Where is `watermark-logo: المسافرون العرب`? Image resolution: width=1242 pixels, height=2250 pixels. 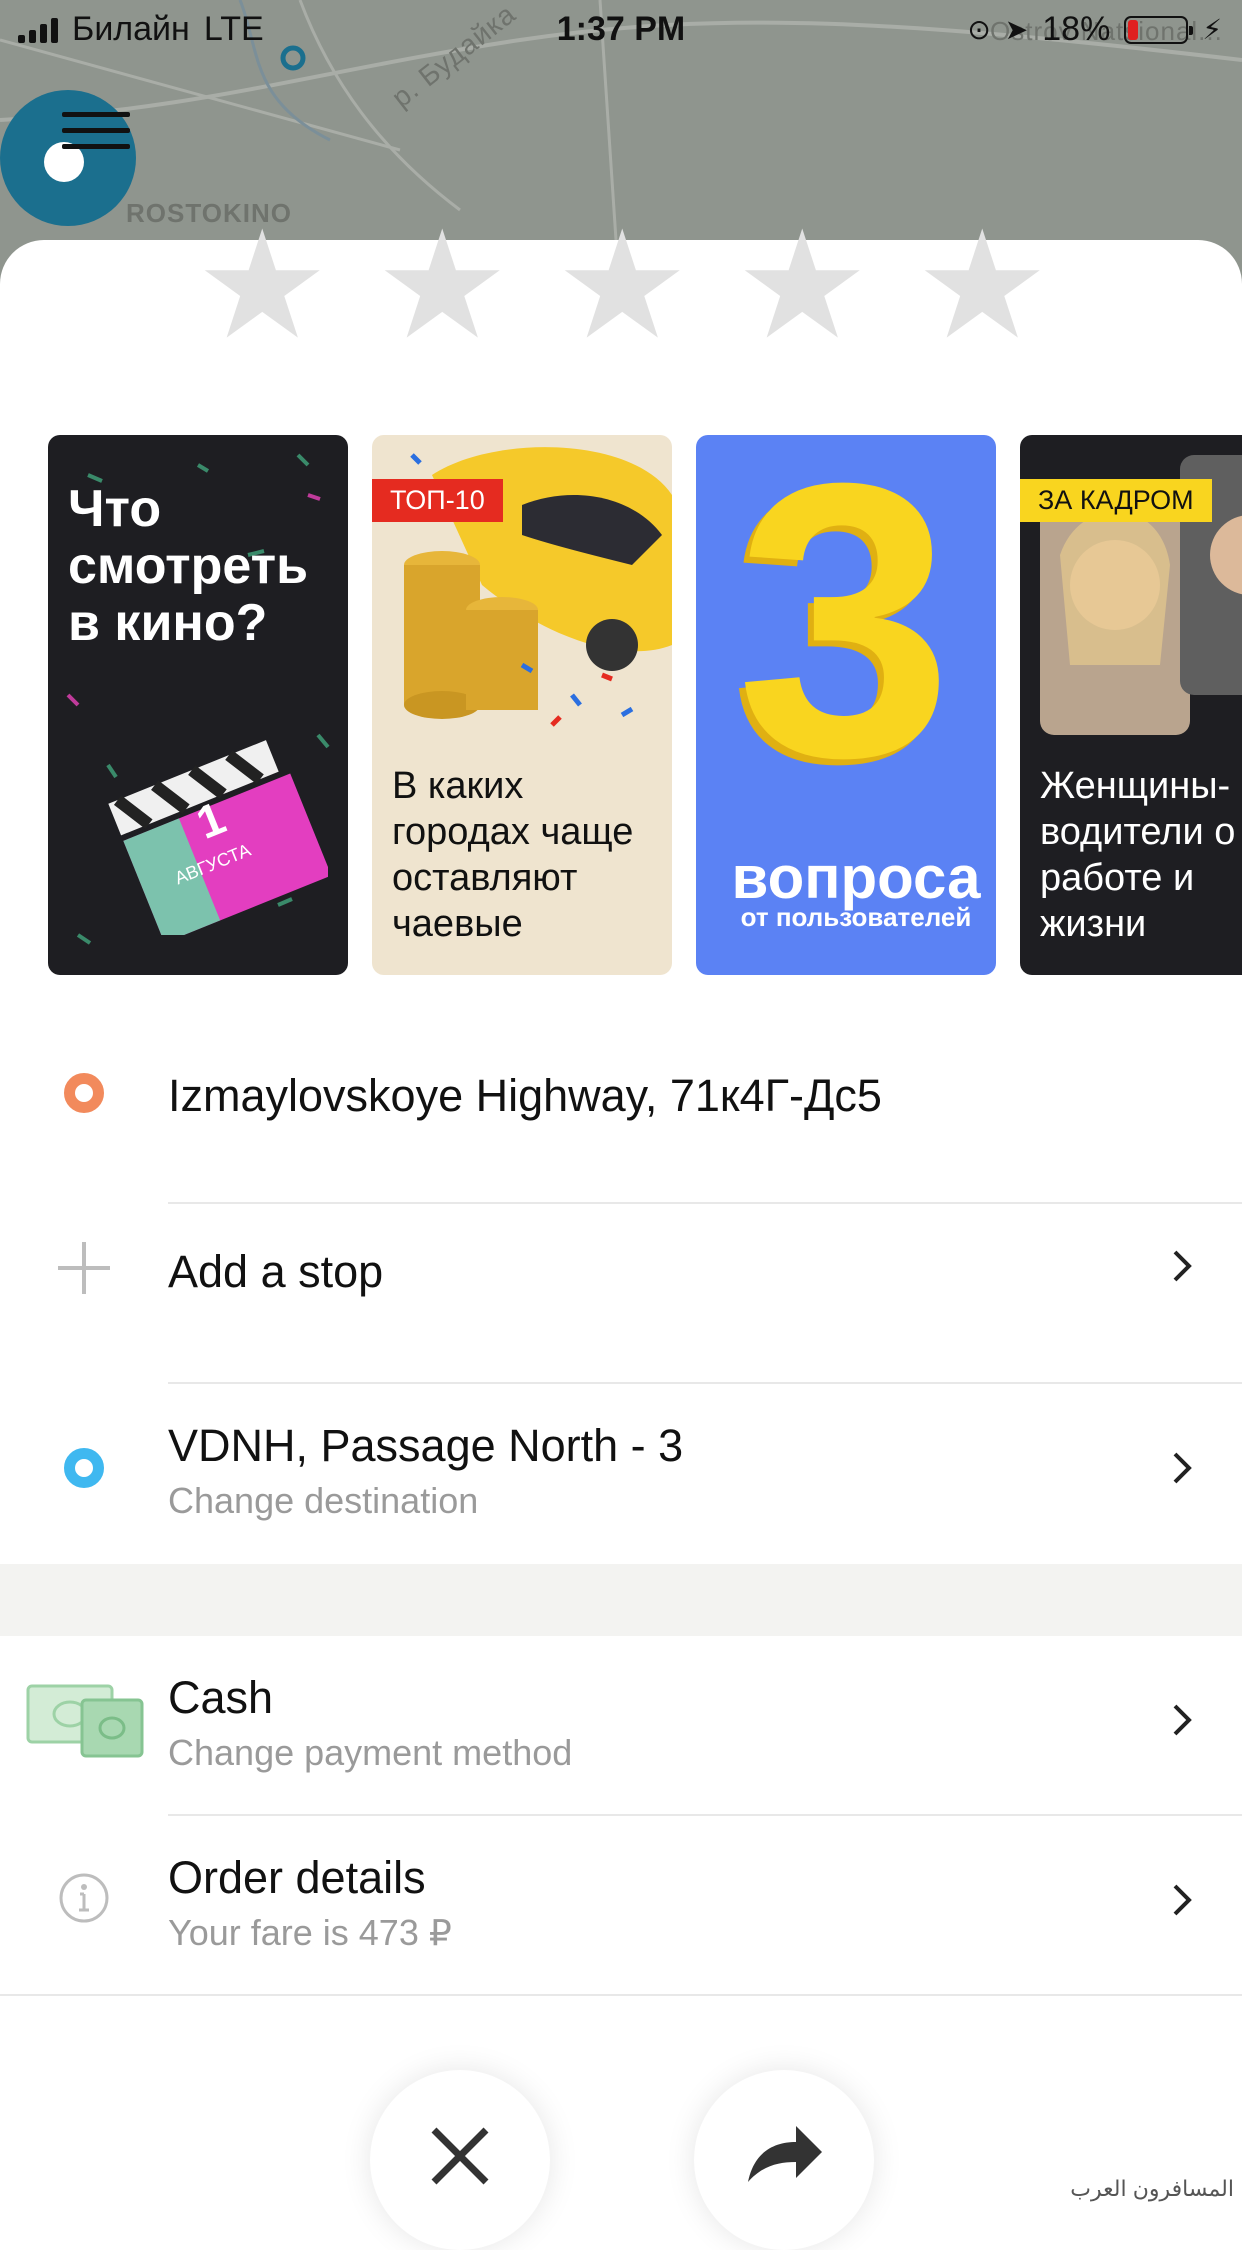
watermark-logo: المسافرون العرب is located at coordinates (1152, 2188).